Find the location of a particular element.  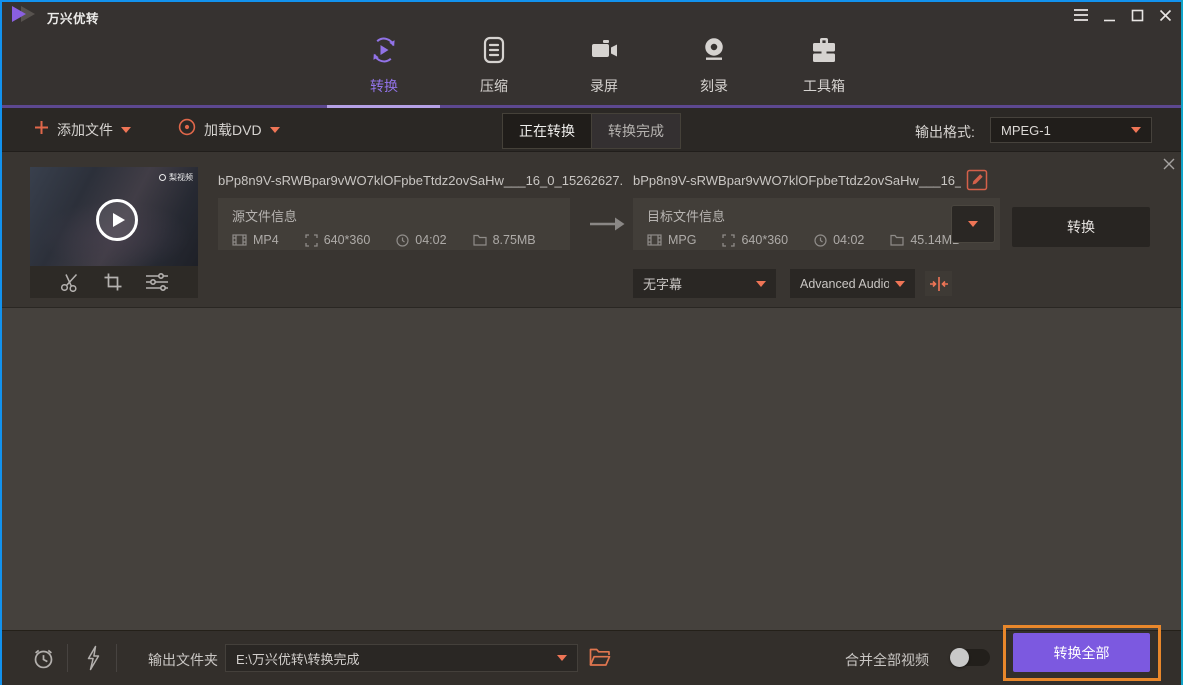

convert-icon is located at coordinates (384, 51).